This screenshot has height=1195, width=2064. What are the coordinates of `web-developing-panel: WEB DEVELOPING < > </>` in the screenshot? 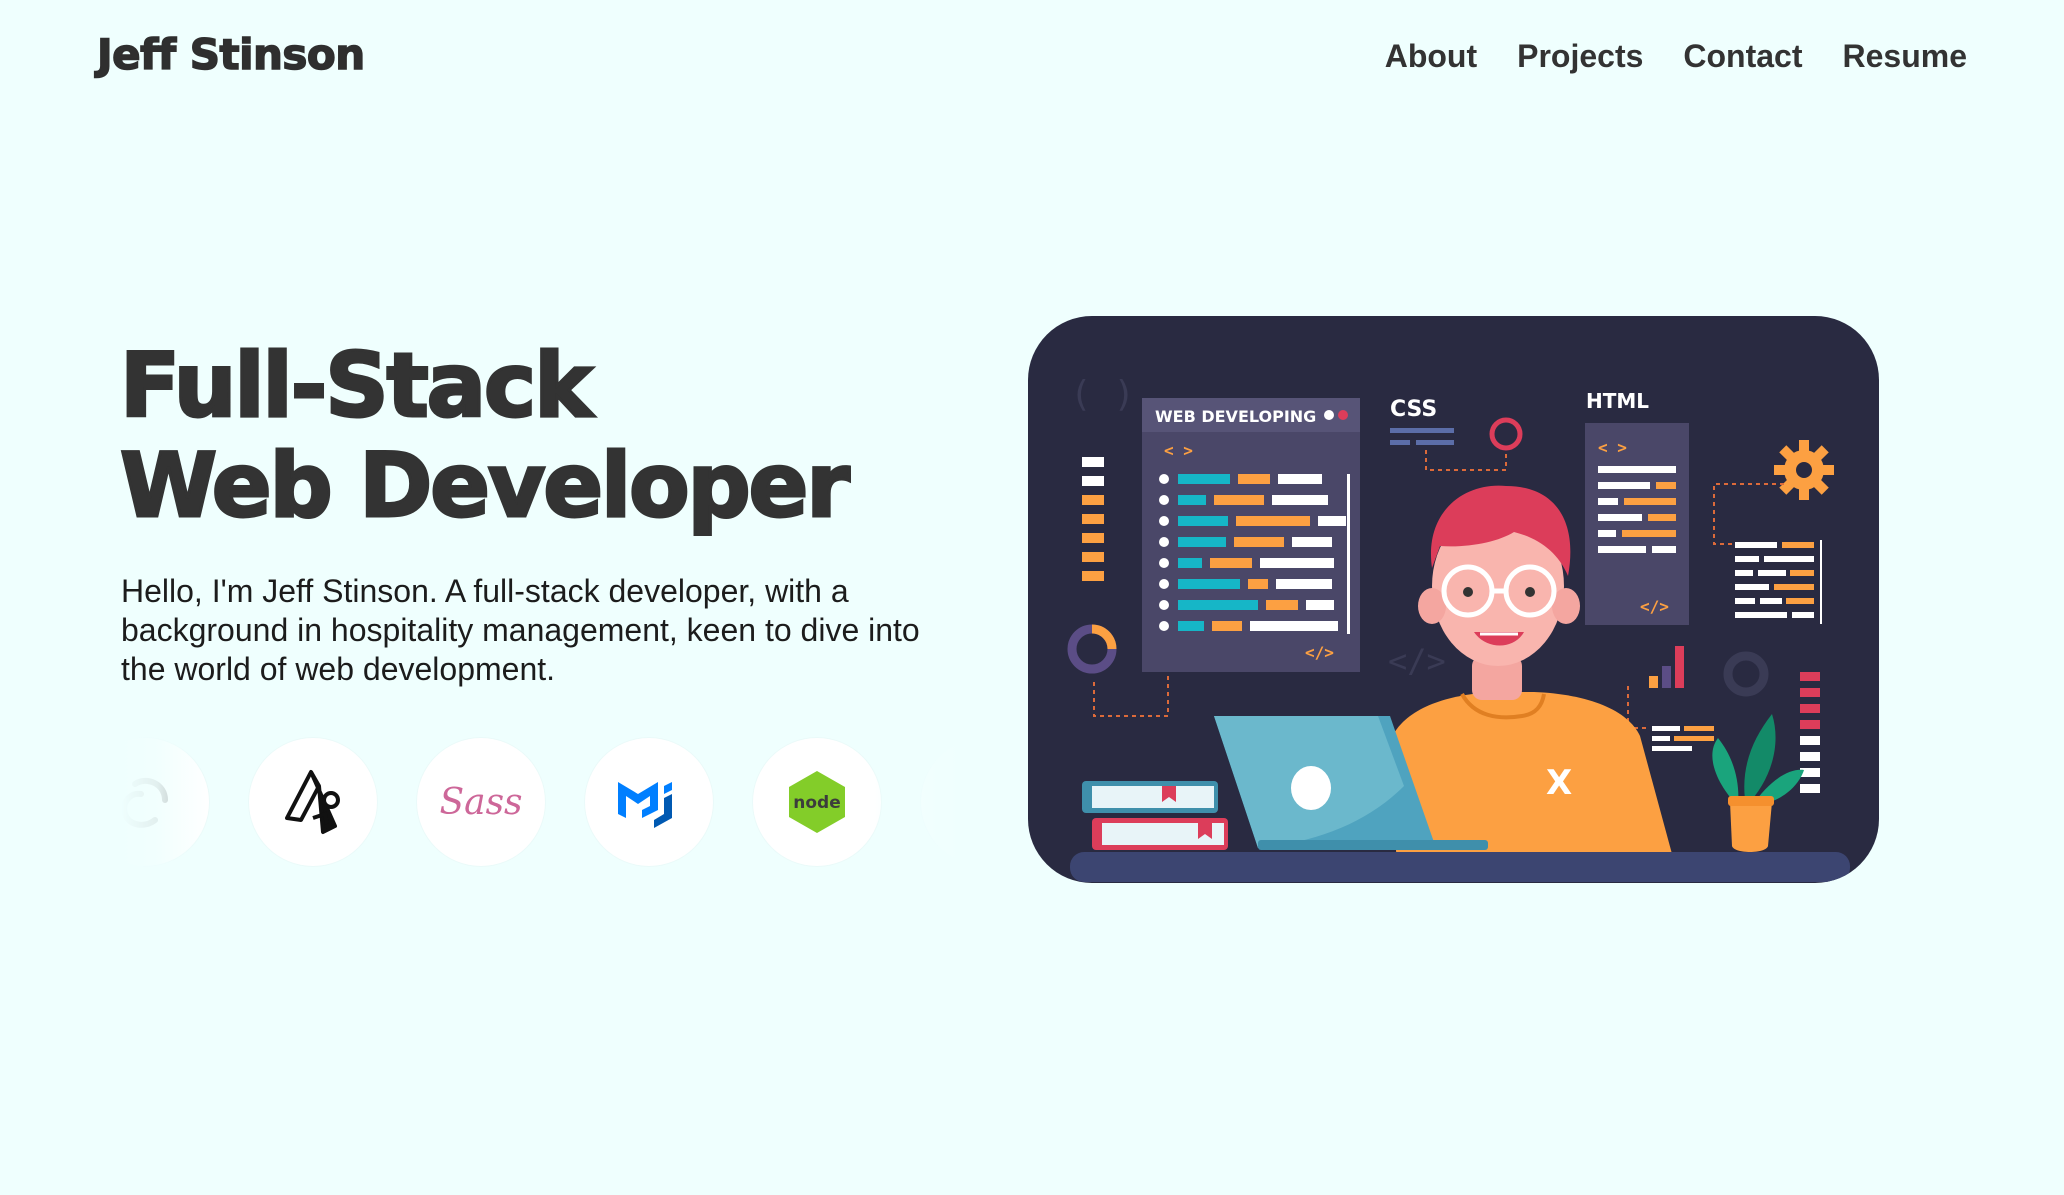 It's located at (1251, 535).